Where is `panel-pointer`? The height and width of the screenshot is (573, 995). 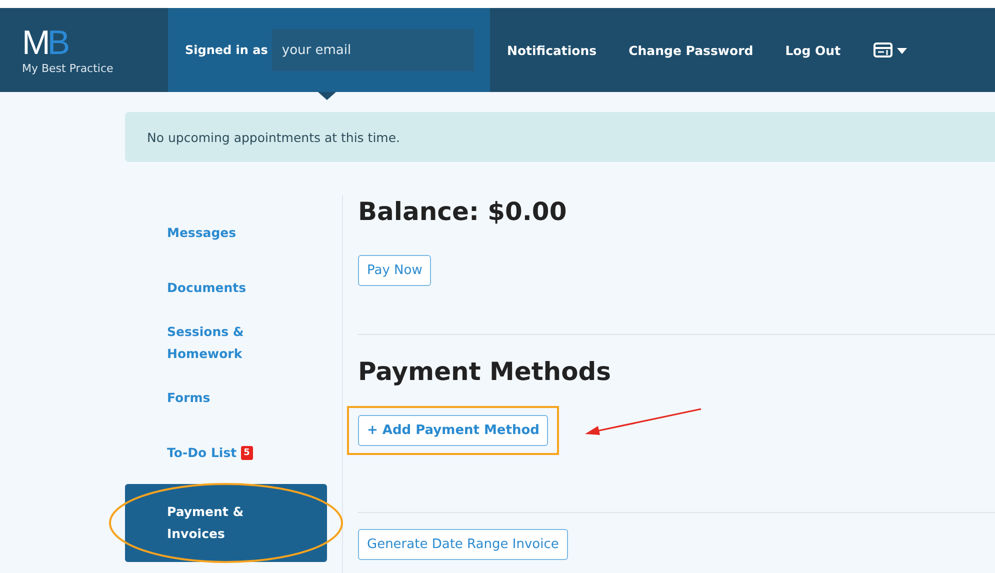 panel-pointer is located at coordinates (327, 96).